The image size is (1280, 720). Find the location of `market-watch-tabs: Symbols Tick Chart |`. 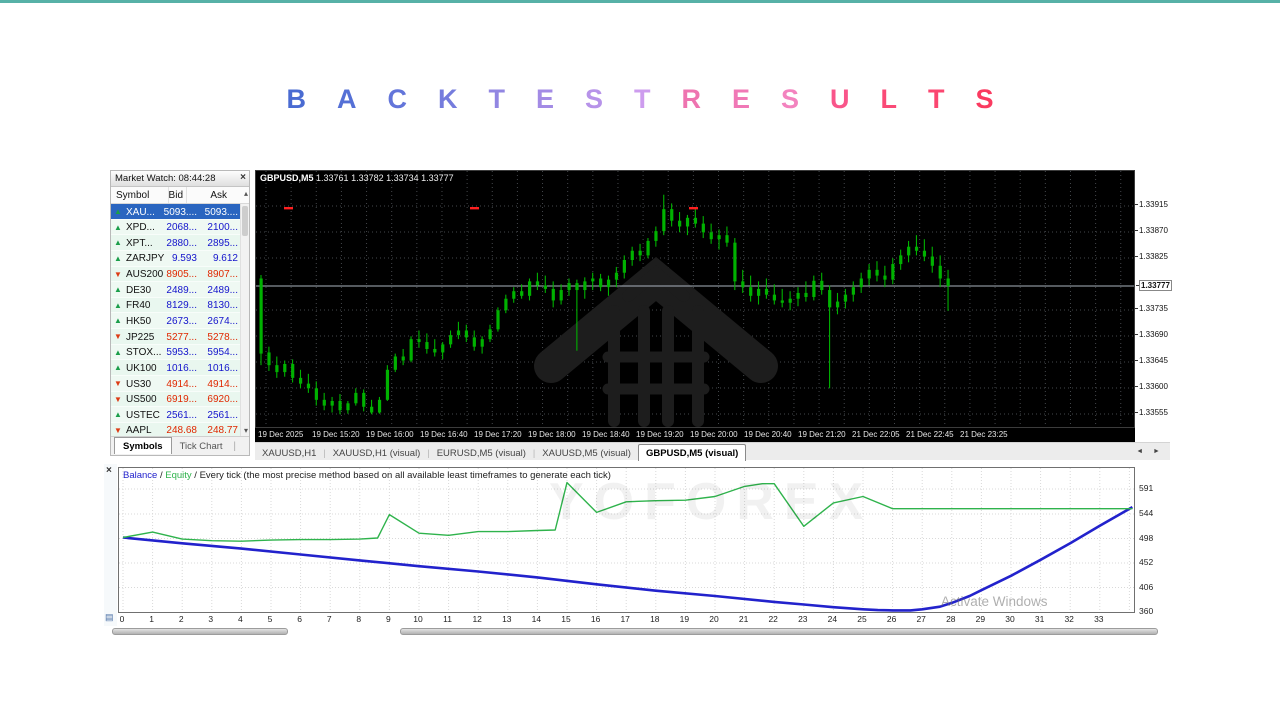

market-watch-tabs: Symbols Tick Chart | is located at coordinates (180, 445).